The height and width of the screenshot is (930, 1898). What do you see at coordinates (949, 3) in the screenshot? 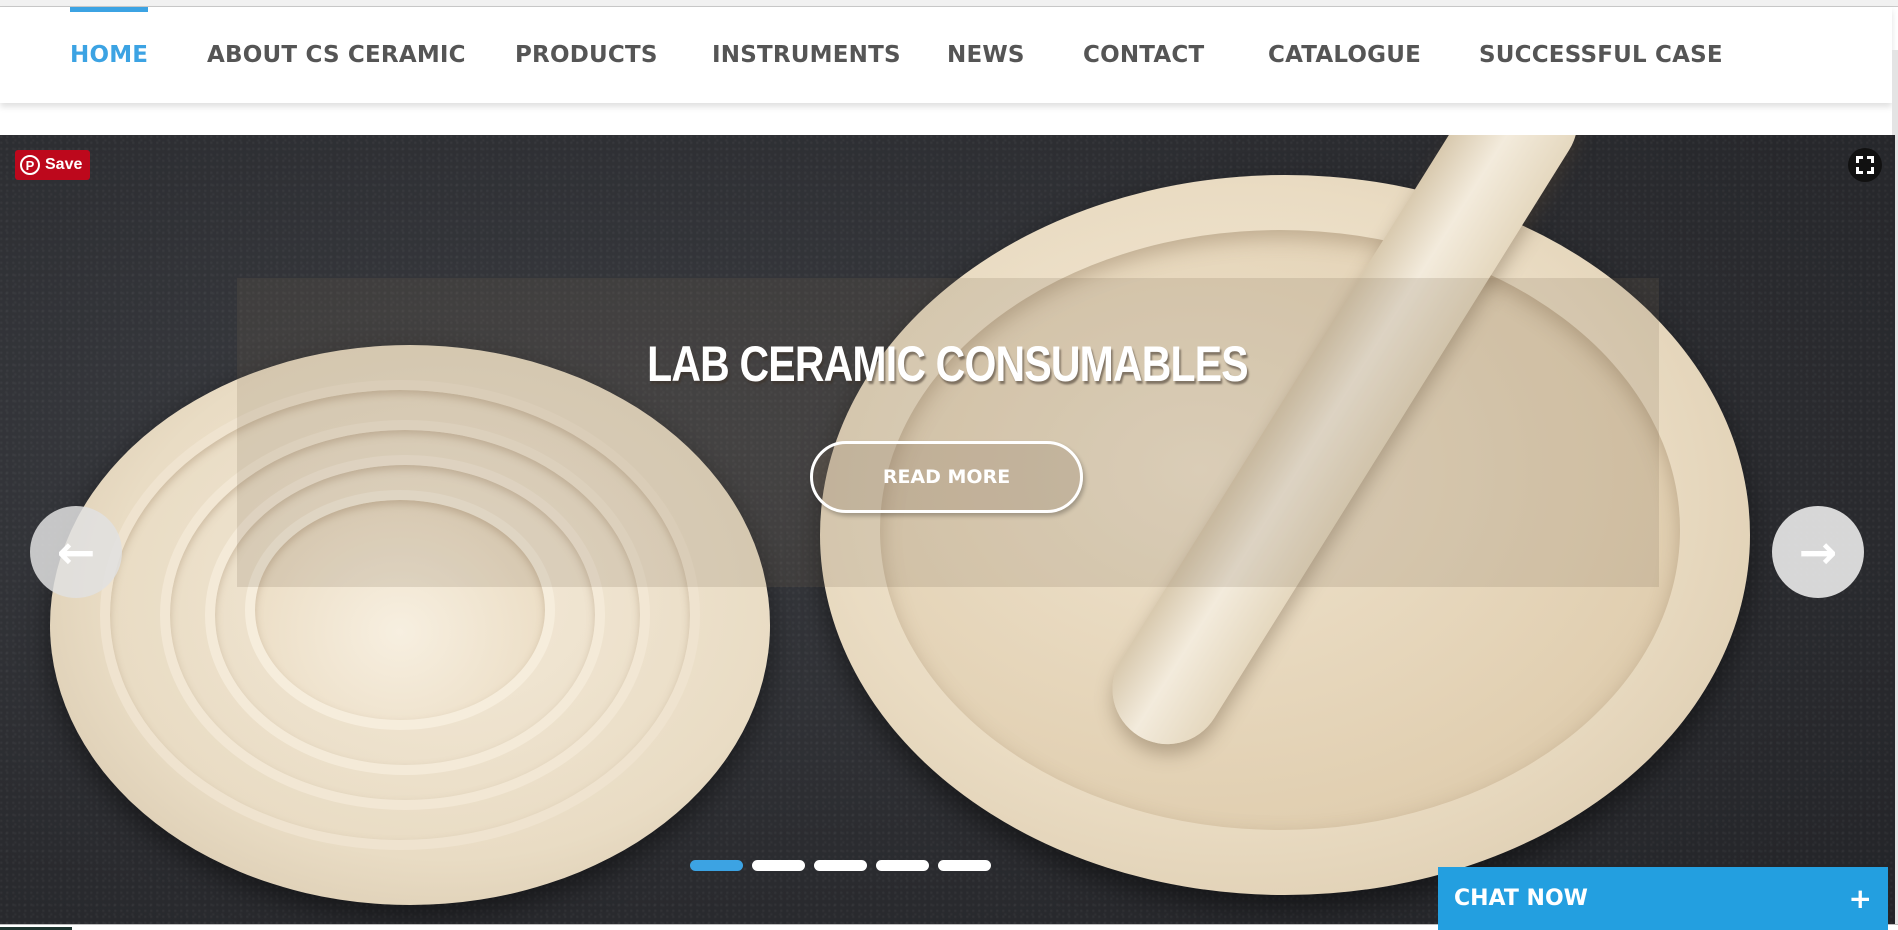
I see `browser-top-edge` at bounding box center [949, 3].